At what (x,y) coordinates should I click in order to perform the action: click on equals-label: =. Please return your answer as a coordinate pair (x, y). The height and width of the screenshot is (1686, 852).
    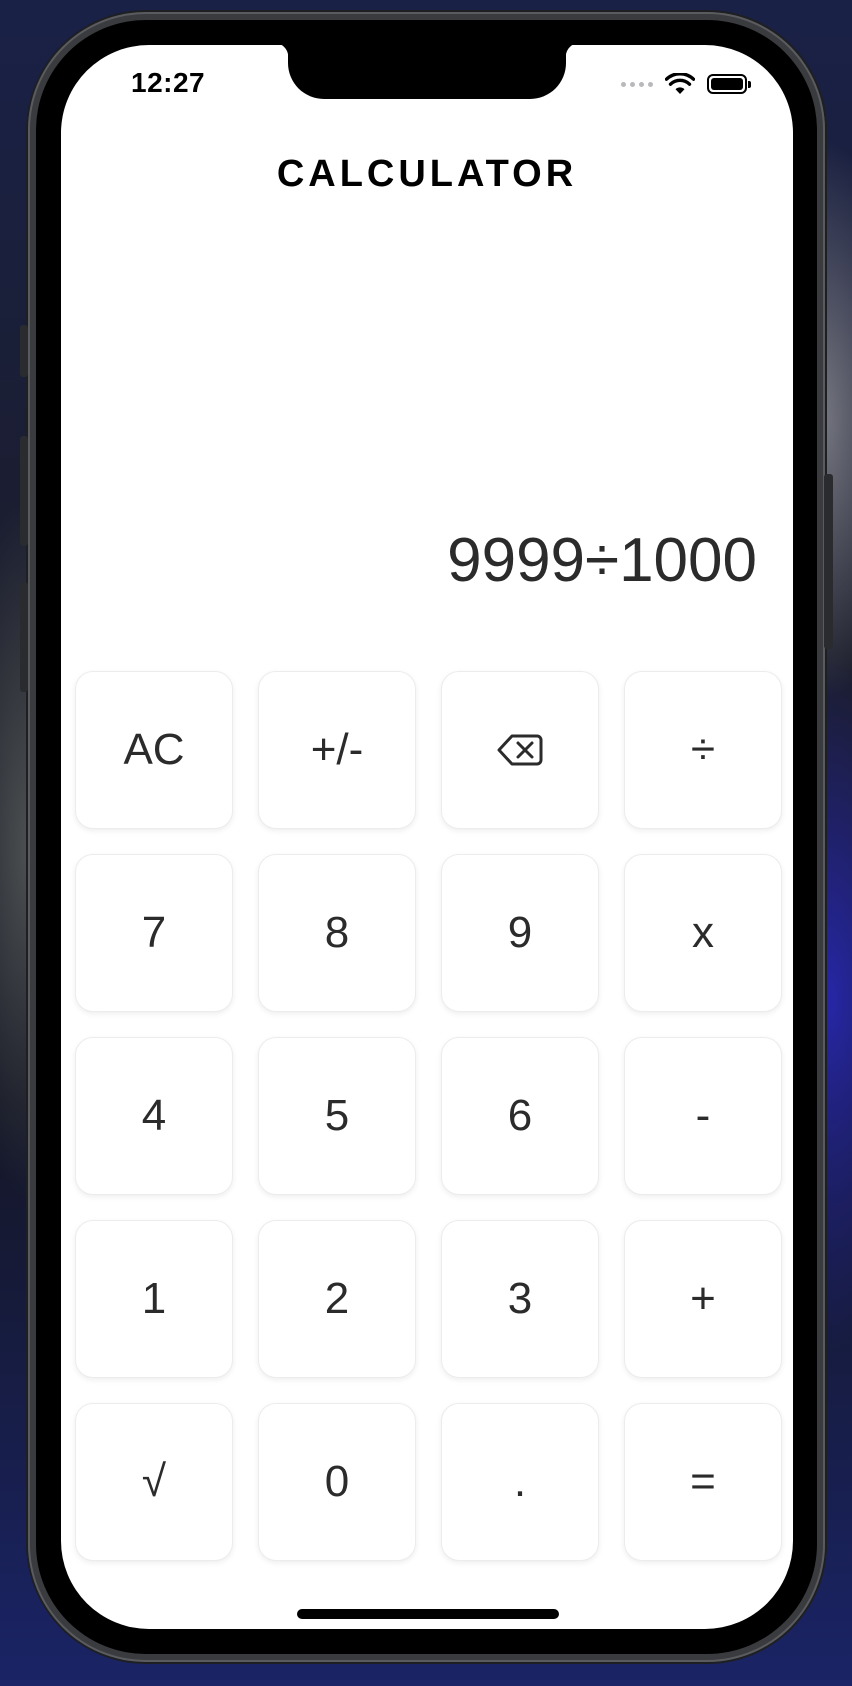
    Looking at the image, I should click on (703, 1481).